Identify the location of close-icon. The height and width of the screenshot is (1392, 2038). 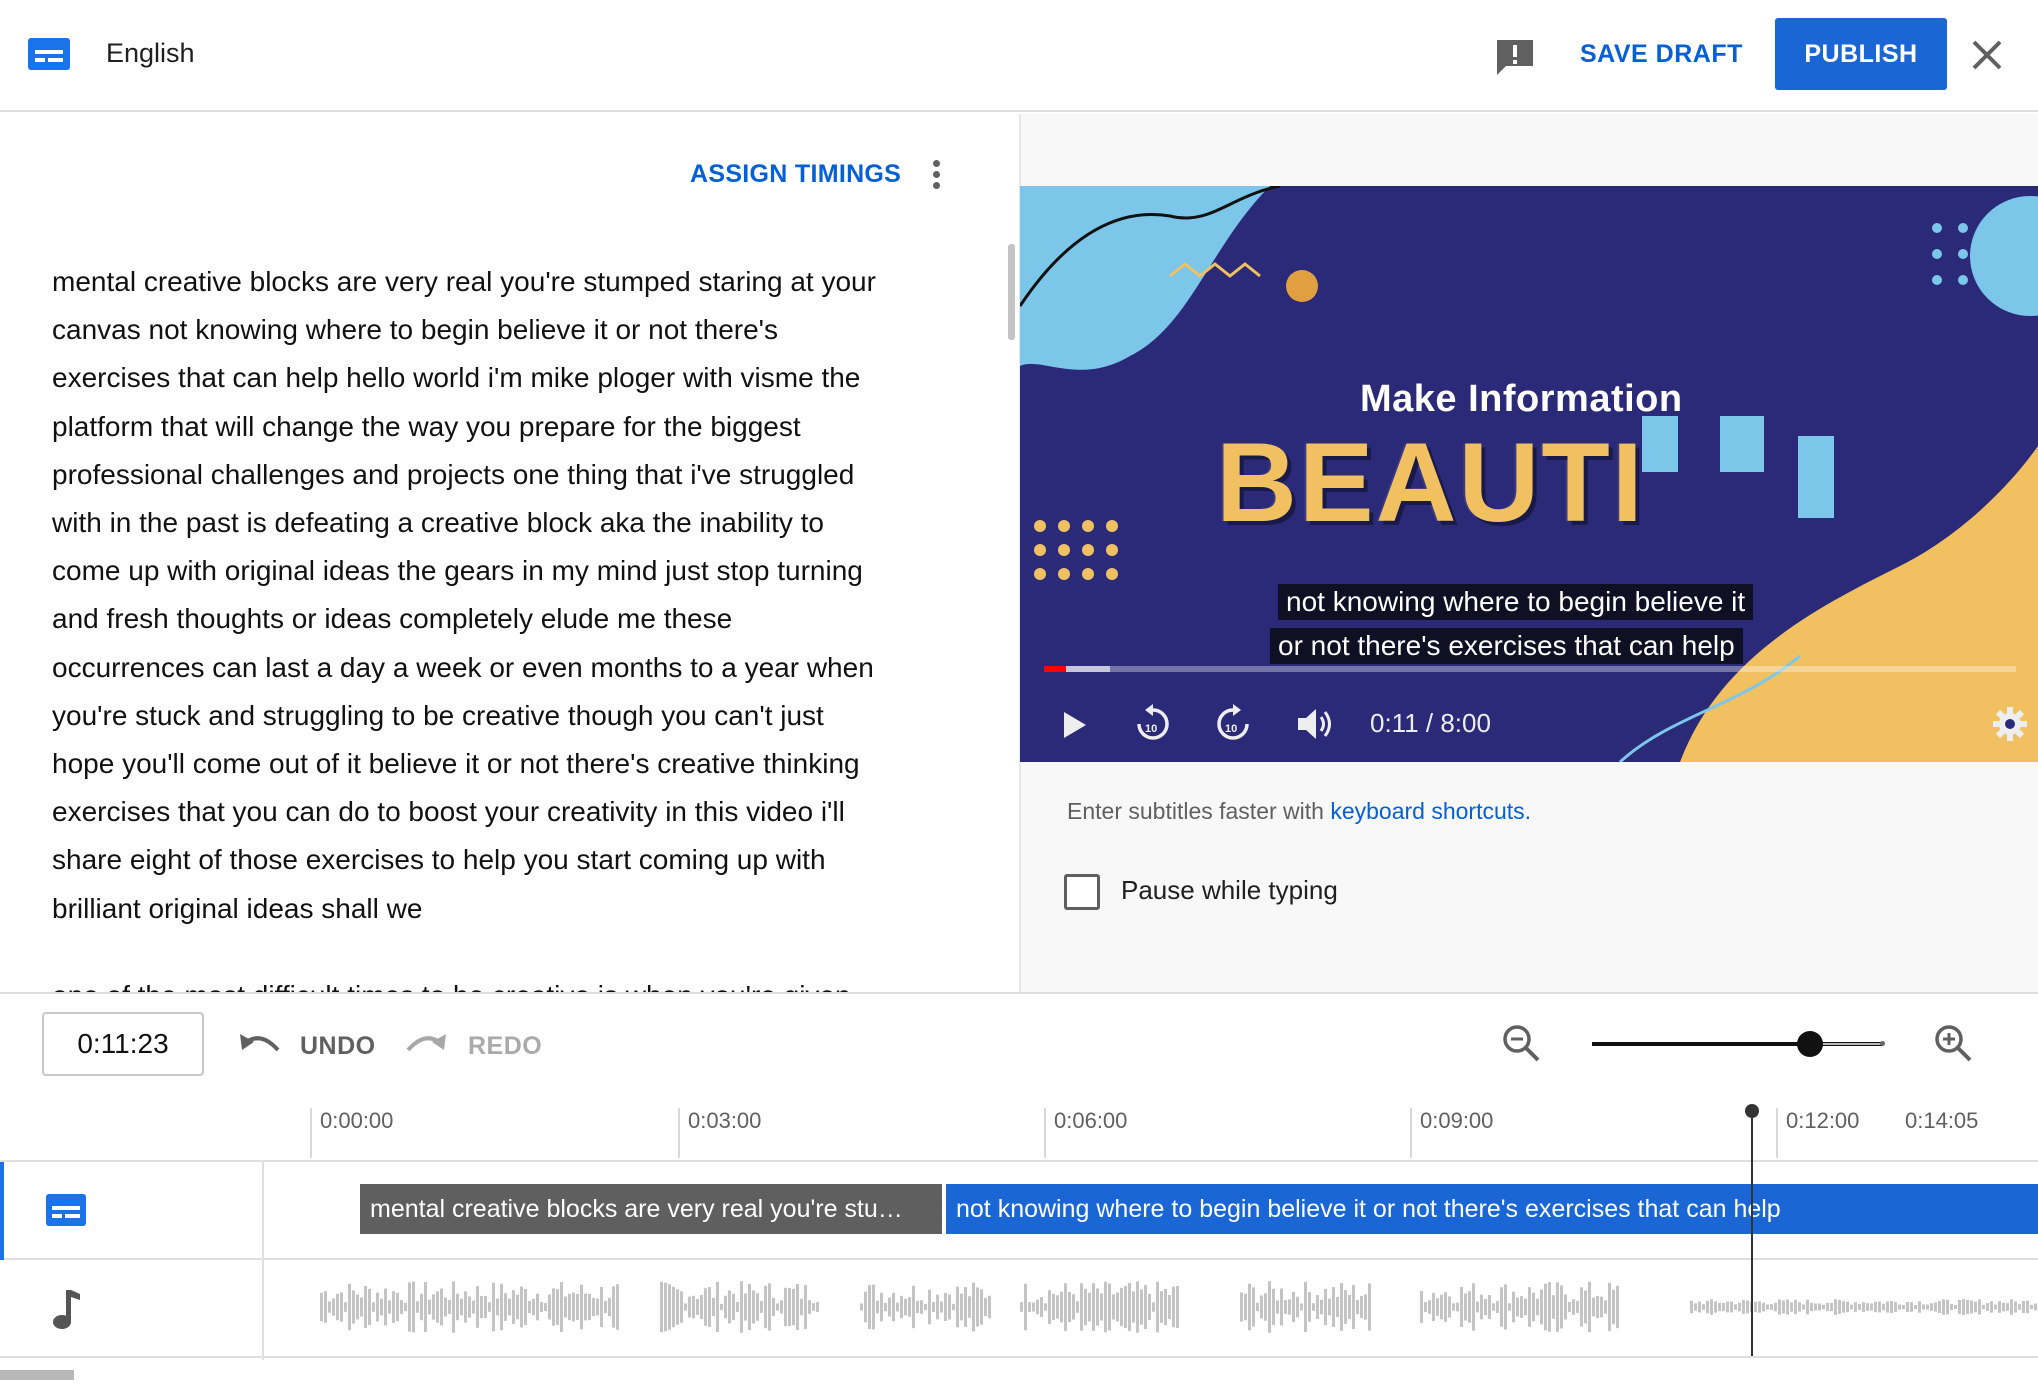
(1987, 55).